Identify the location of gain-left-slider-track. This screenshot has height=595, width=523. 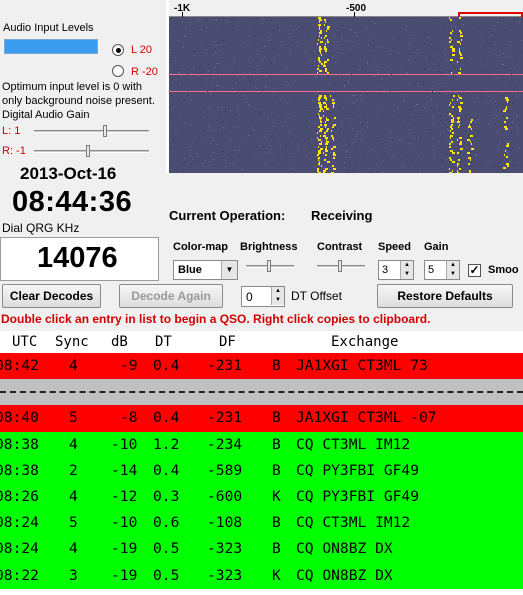
(91, 131).